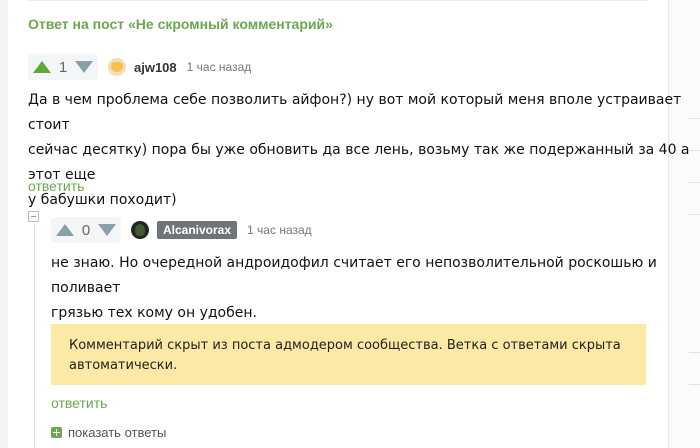 The image size is (700, 448). What do you see at coordinates (154, 313) in the screenshot?
I see `comment-text-line: грязью тех кому он удобен.` at bounding box center [154, 313].